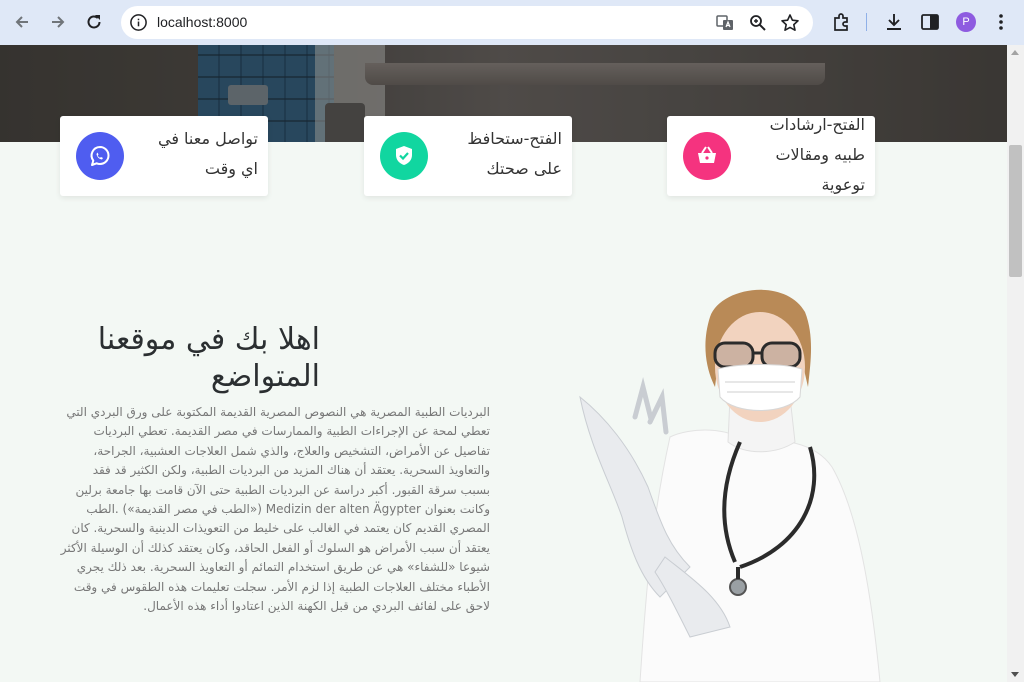  I want to click on bookmark-star-icon, so click(790, 23).